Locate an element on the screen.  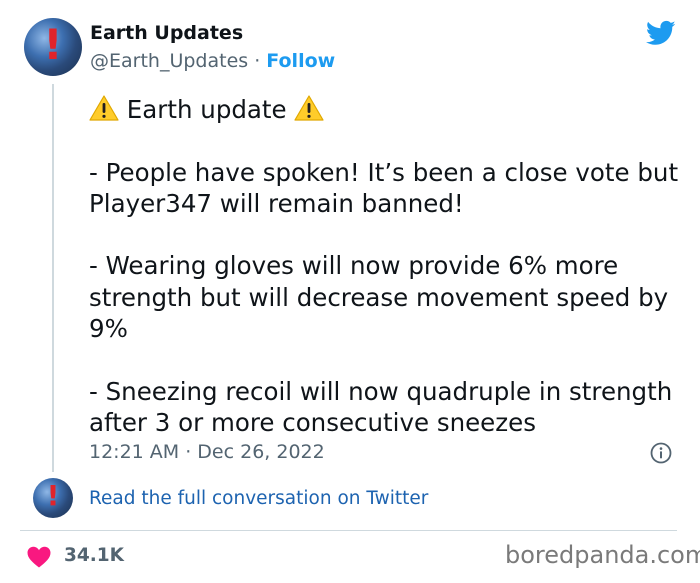
tweet-timestamp: 12:21 AM · Dec 26, 2022 is located at coordinates (207, 452).